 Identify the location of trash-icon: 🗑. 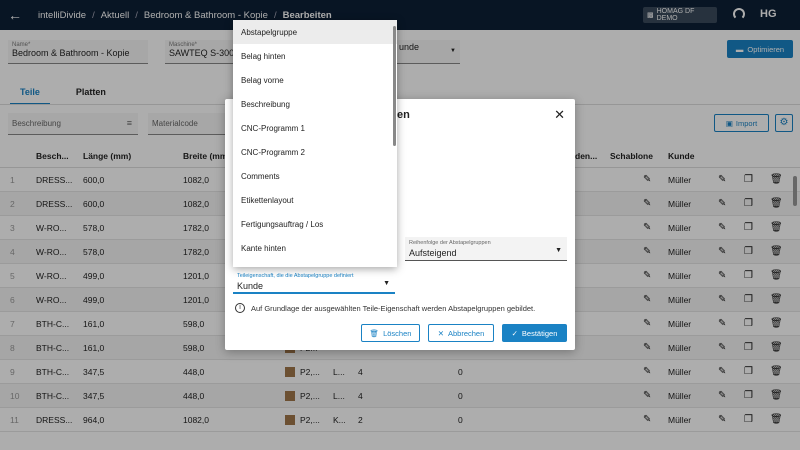
(374, 333).